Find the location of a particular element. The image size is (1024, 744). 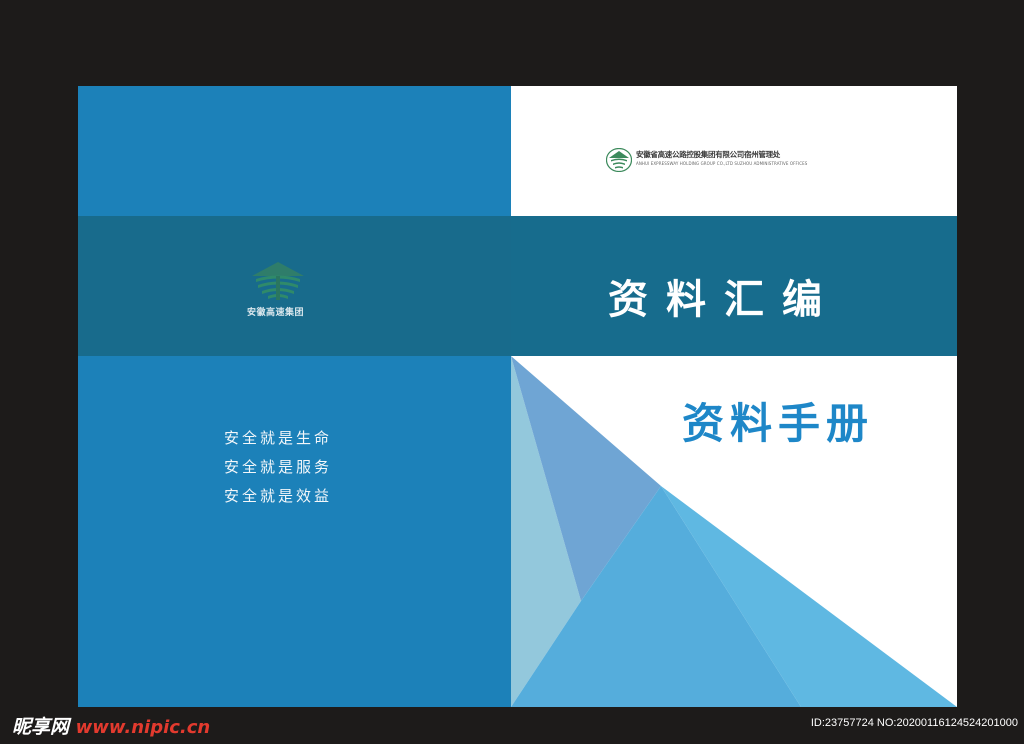

watermark-site-name: 昵享网 is located at coordinates (41, 727).